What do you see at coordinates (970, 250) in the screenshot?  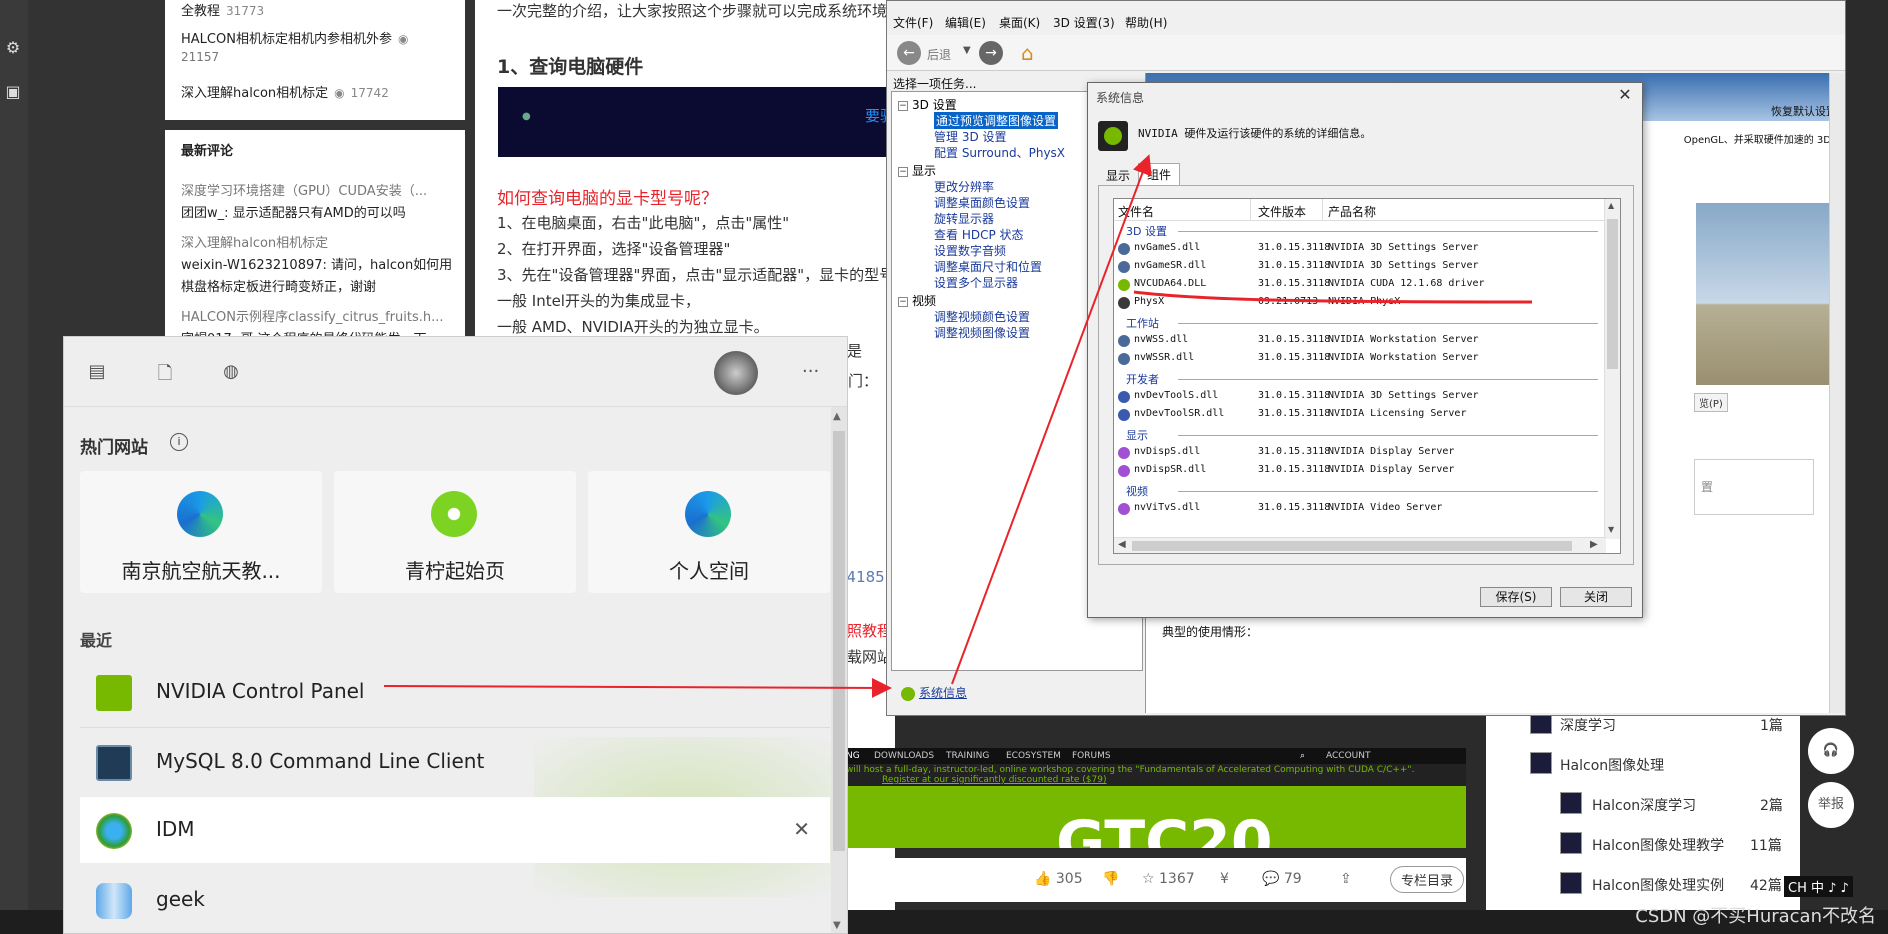 I see `tree-item: 设置数字音频` at bounding box center [970, 250].